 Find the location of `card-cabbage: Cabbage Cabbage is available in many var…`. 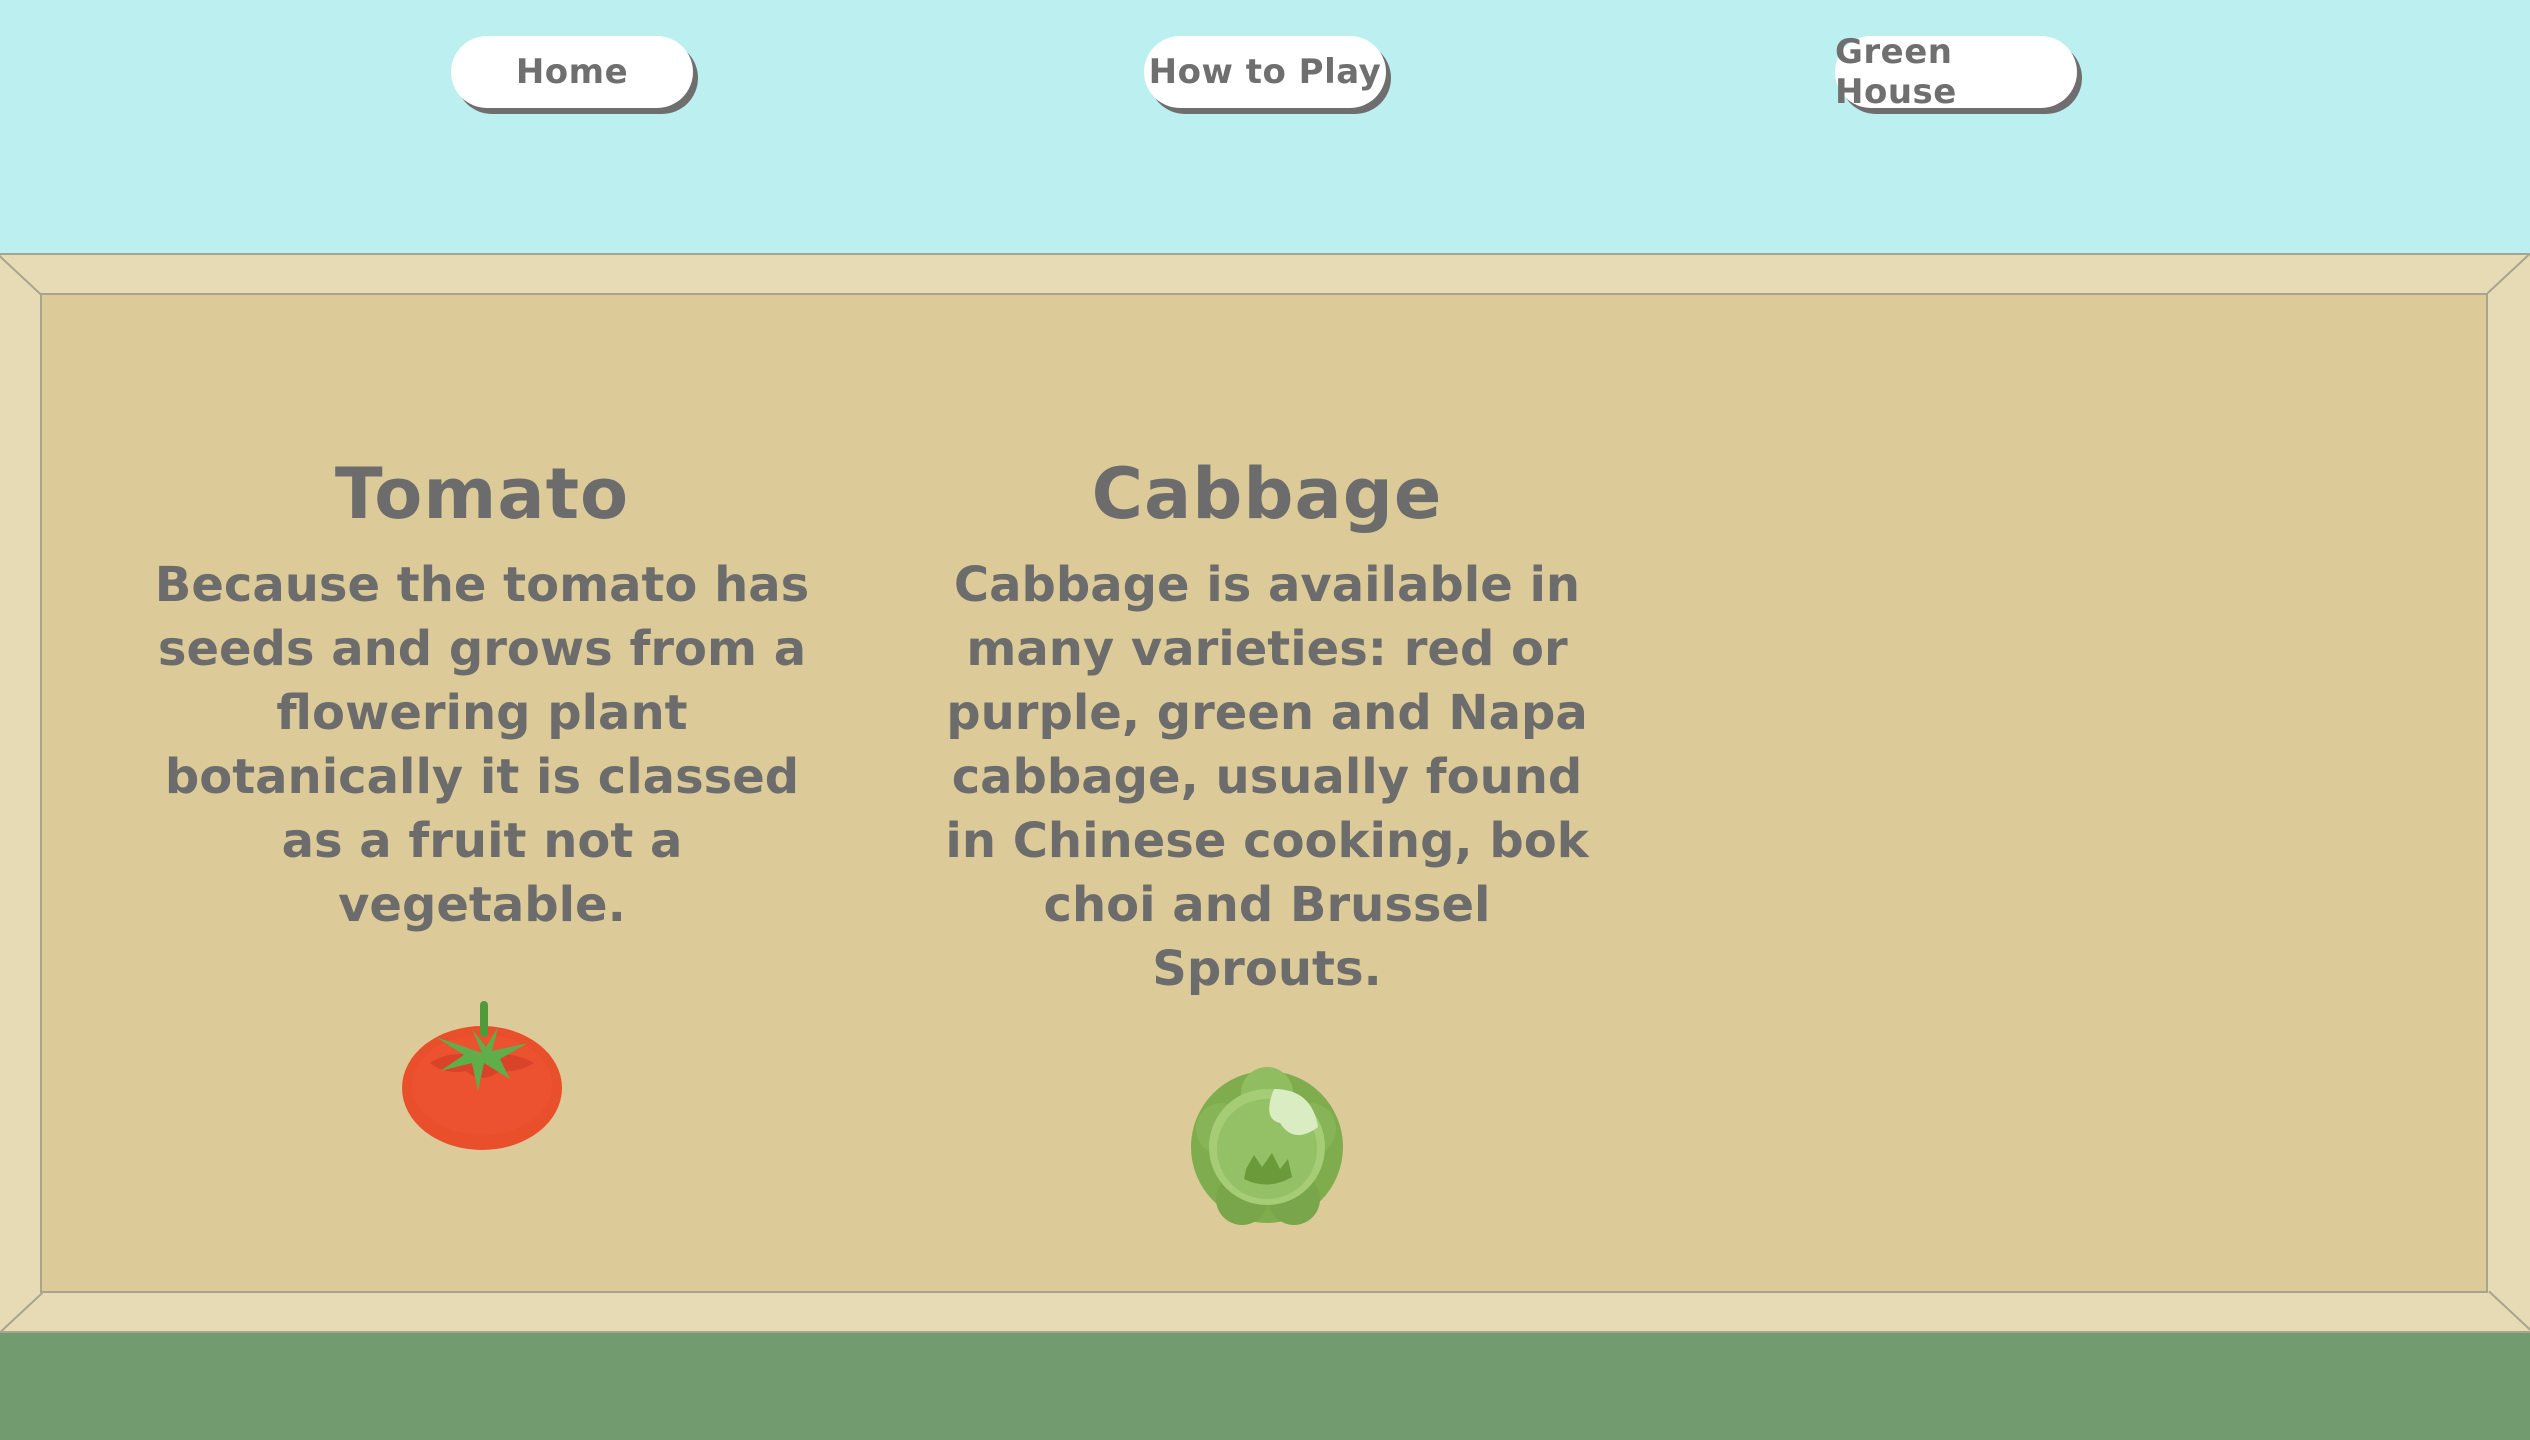

card-cabbage: Cabbage Cabbage is available in many var… is located at coordinates (1267, 841).